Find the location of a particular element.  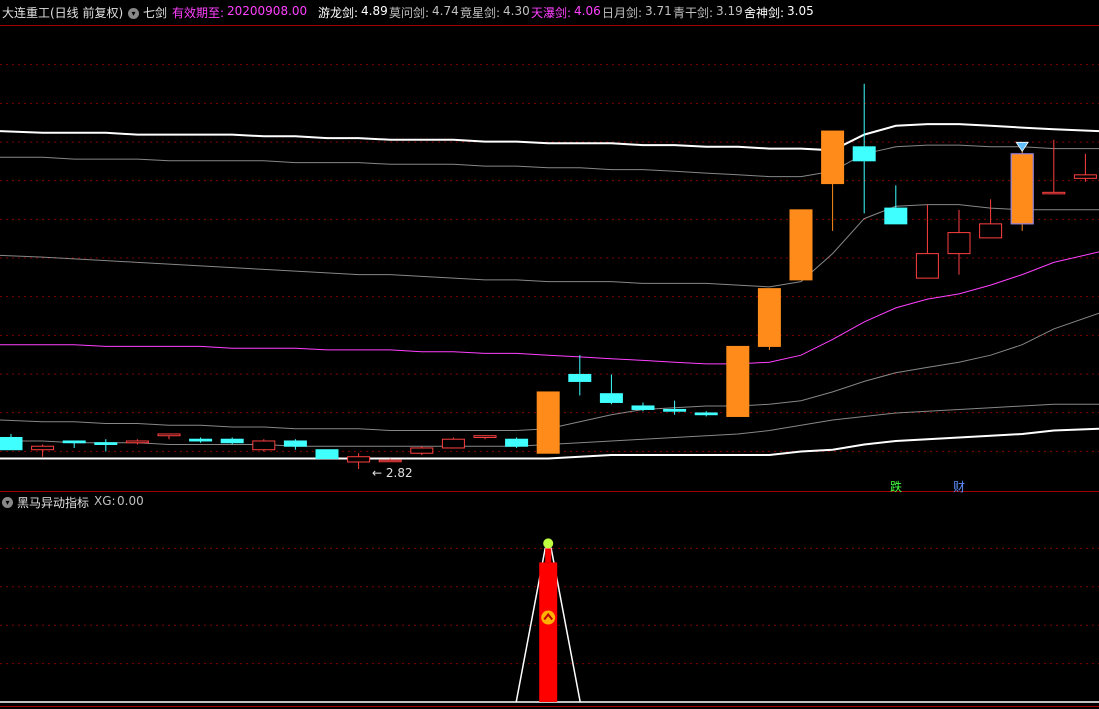

apple-icon is located at coordinates (548, 543).